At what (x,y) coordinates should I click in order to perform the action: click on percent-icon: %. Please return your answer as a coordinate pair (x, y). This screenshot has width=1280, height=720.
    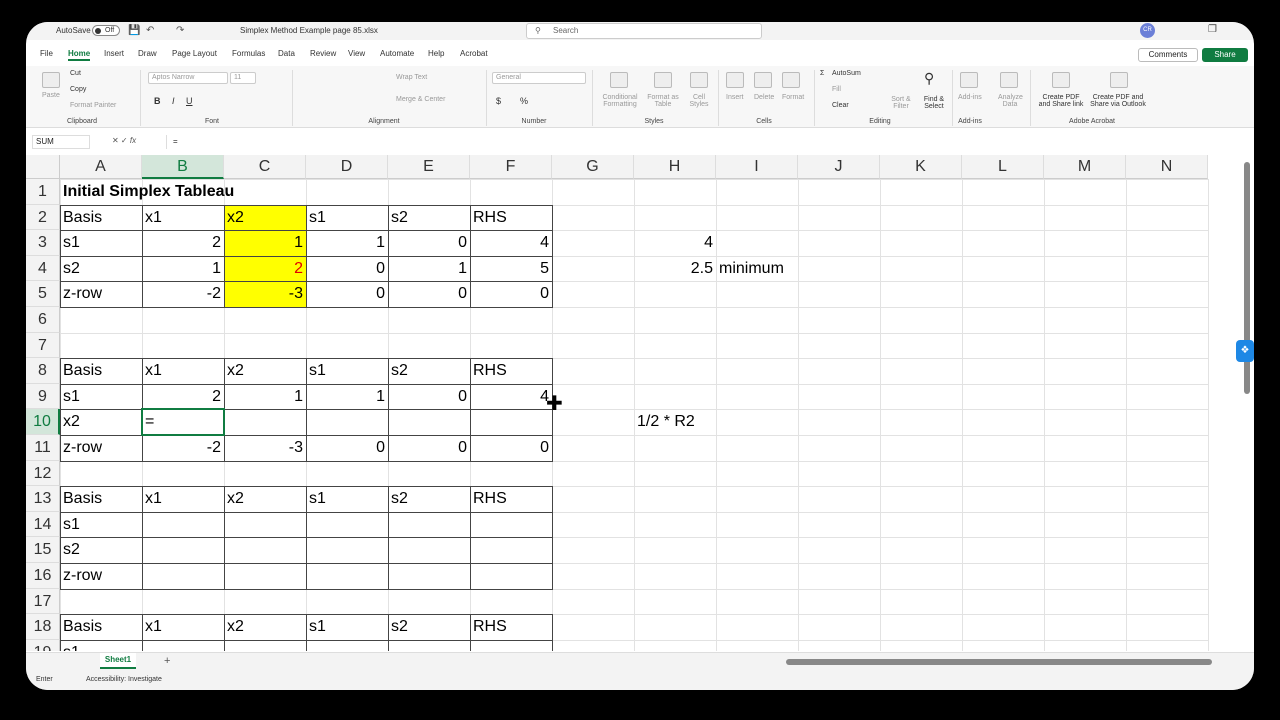
    Looking at the image, I should click on (524, 101).